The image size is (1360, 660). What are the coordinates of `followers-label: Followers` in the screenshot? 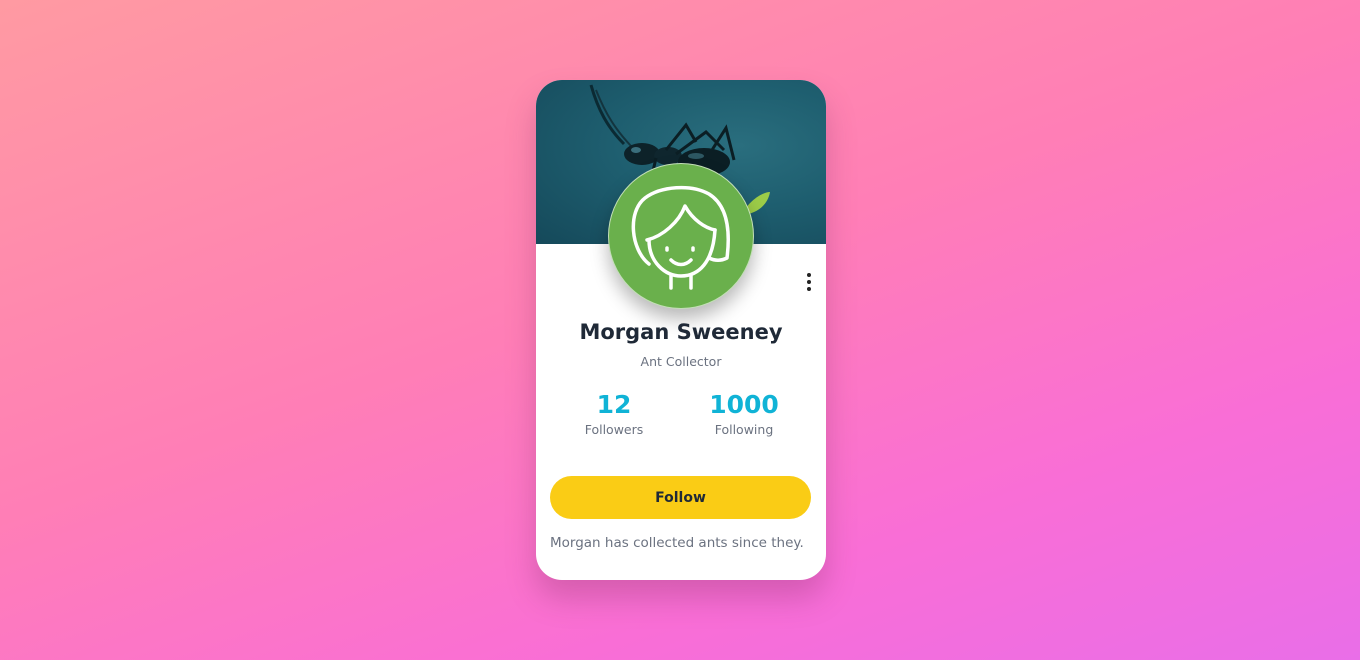 It's located at (614, 429).